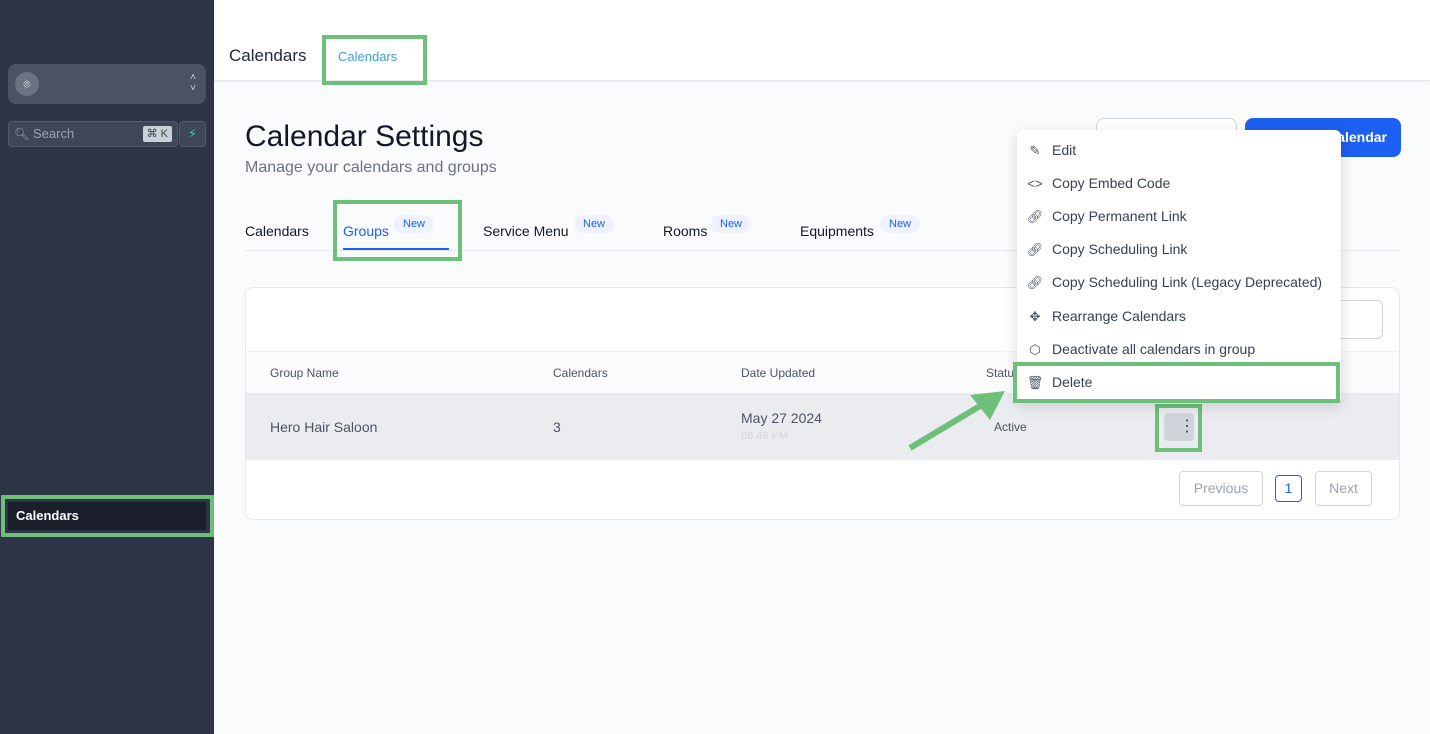  Describe the element at coordinates (107, 84) in the screenshot. I see `location-switcher: ⌾ ˄ ˅` at that location.